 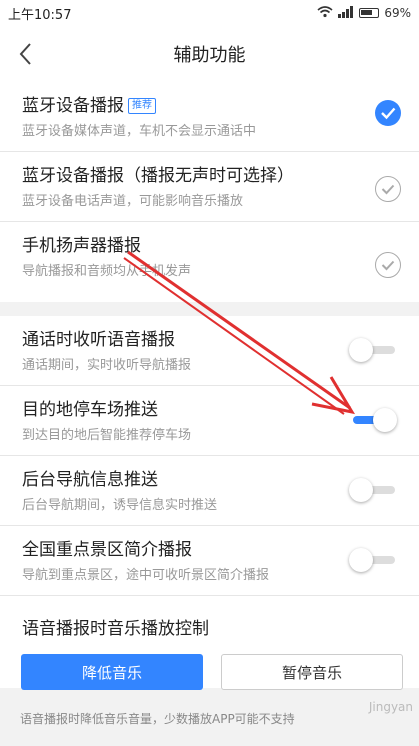 I want to click on broadcast-option-phone-speaker: 手机扬声器播报 导航播报和音频均从手机发声, so click(x=209, y=257).